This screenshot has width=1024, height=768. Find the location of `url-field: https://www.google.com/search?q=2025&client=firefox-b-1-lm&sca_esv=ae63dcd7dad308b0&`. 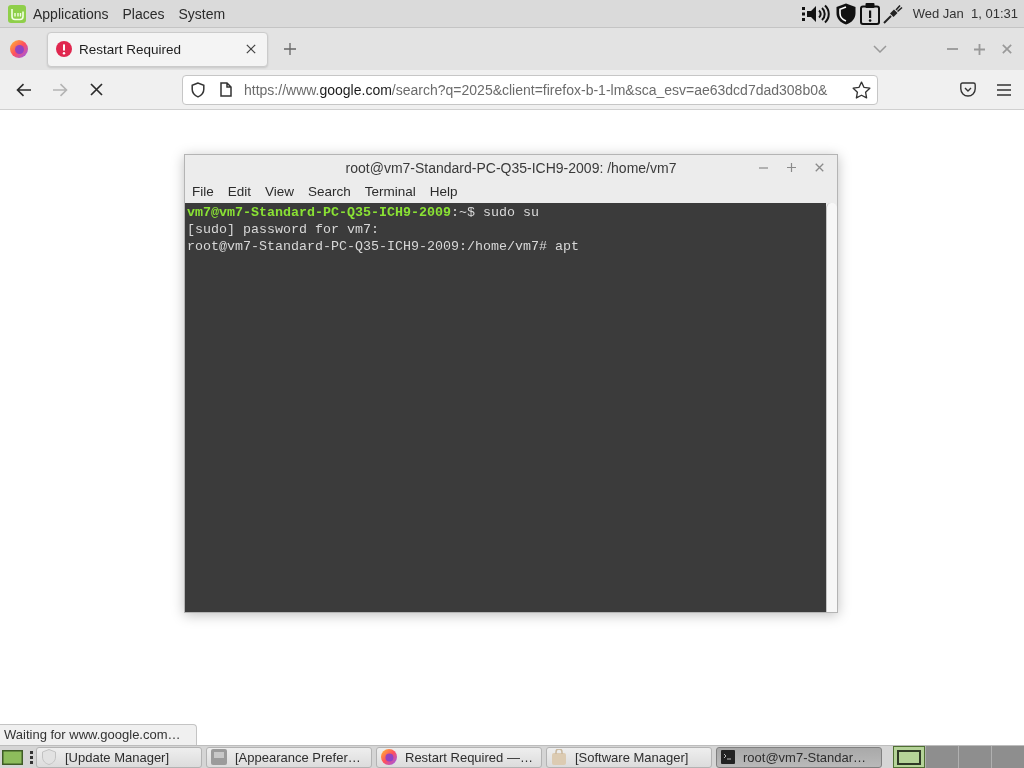

url-field: https://www.google.com/search?q=2025&client=firefox-b-1-lm&sca_esv=ae63dcd7dad308b0& is located at coordinates (530, 89).